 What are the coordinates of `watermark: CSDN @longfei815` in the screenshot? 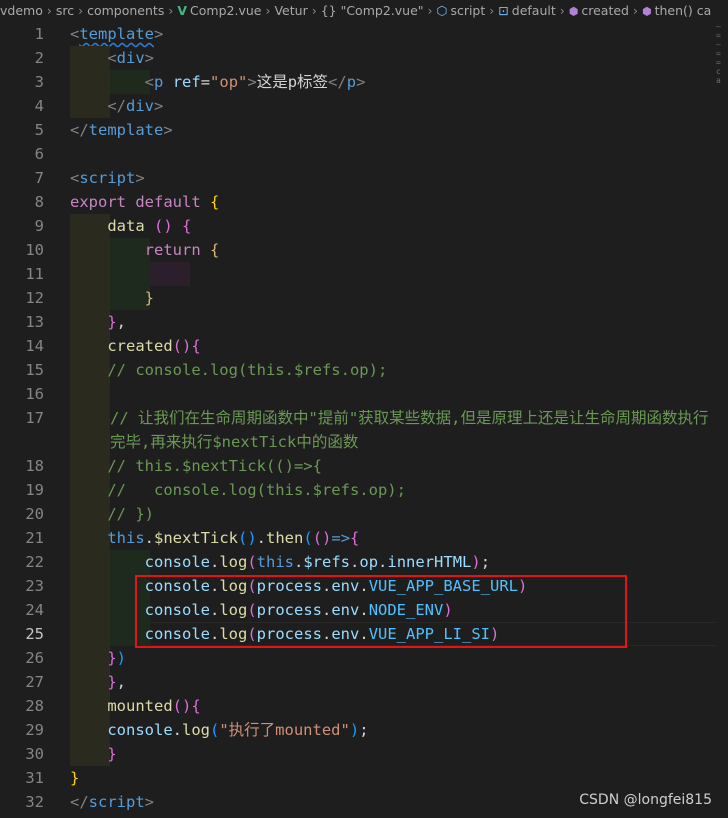 It's located at (645, 800).